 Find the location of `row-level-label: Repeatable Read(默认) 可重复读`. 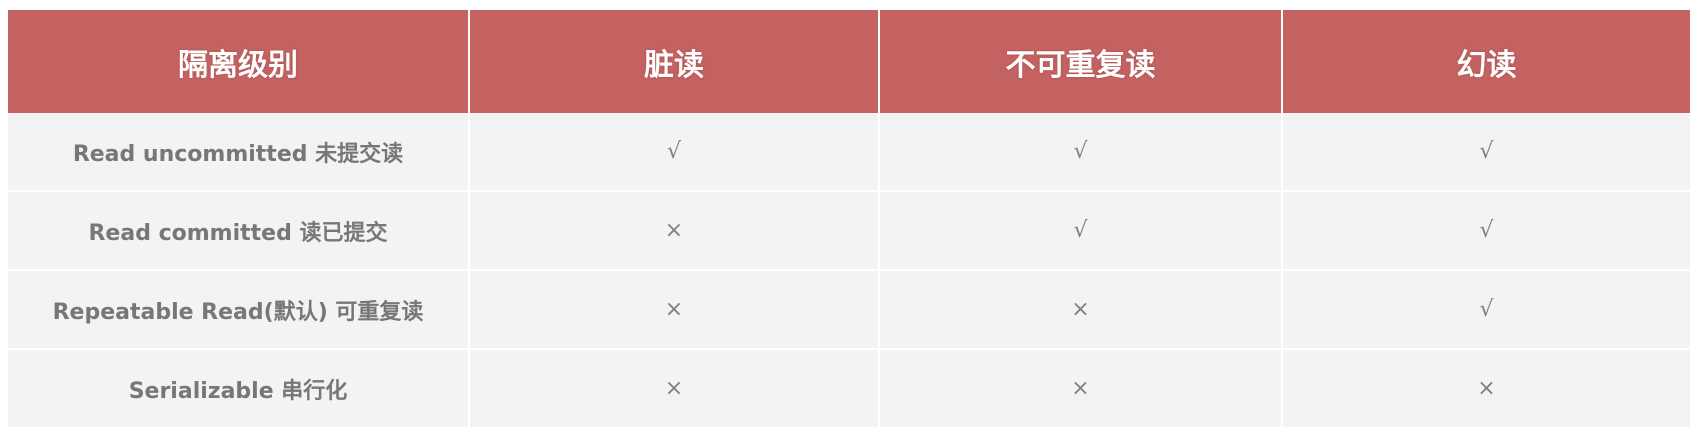

row-level-label: Repeatable Read(默认) 可重复读 is located at coordinates (238, 309).